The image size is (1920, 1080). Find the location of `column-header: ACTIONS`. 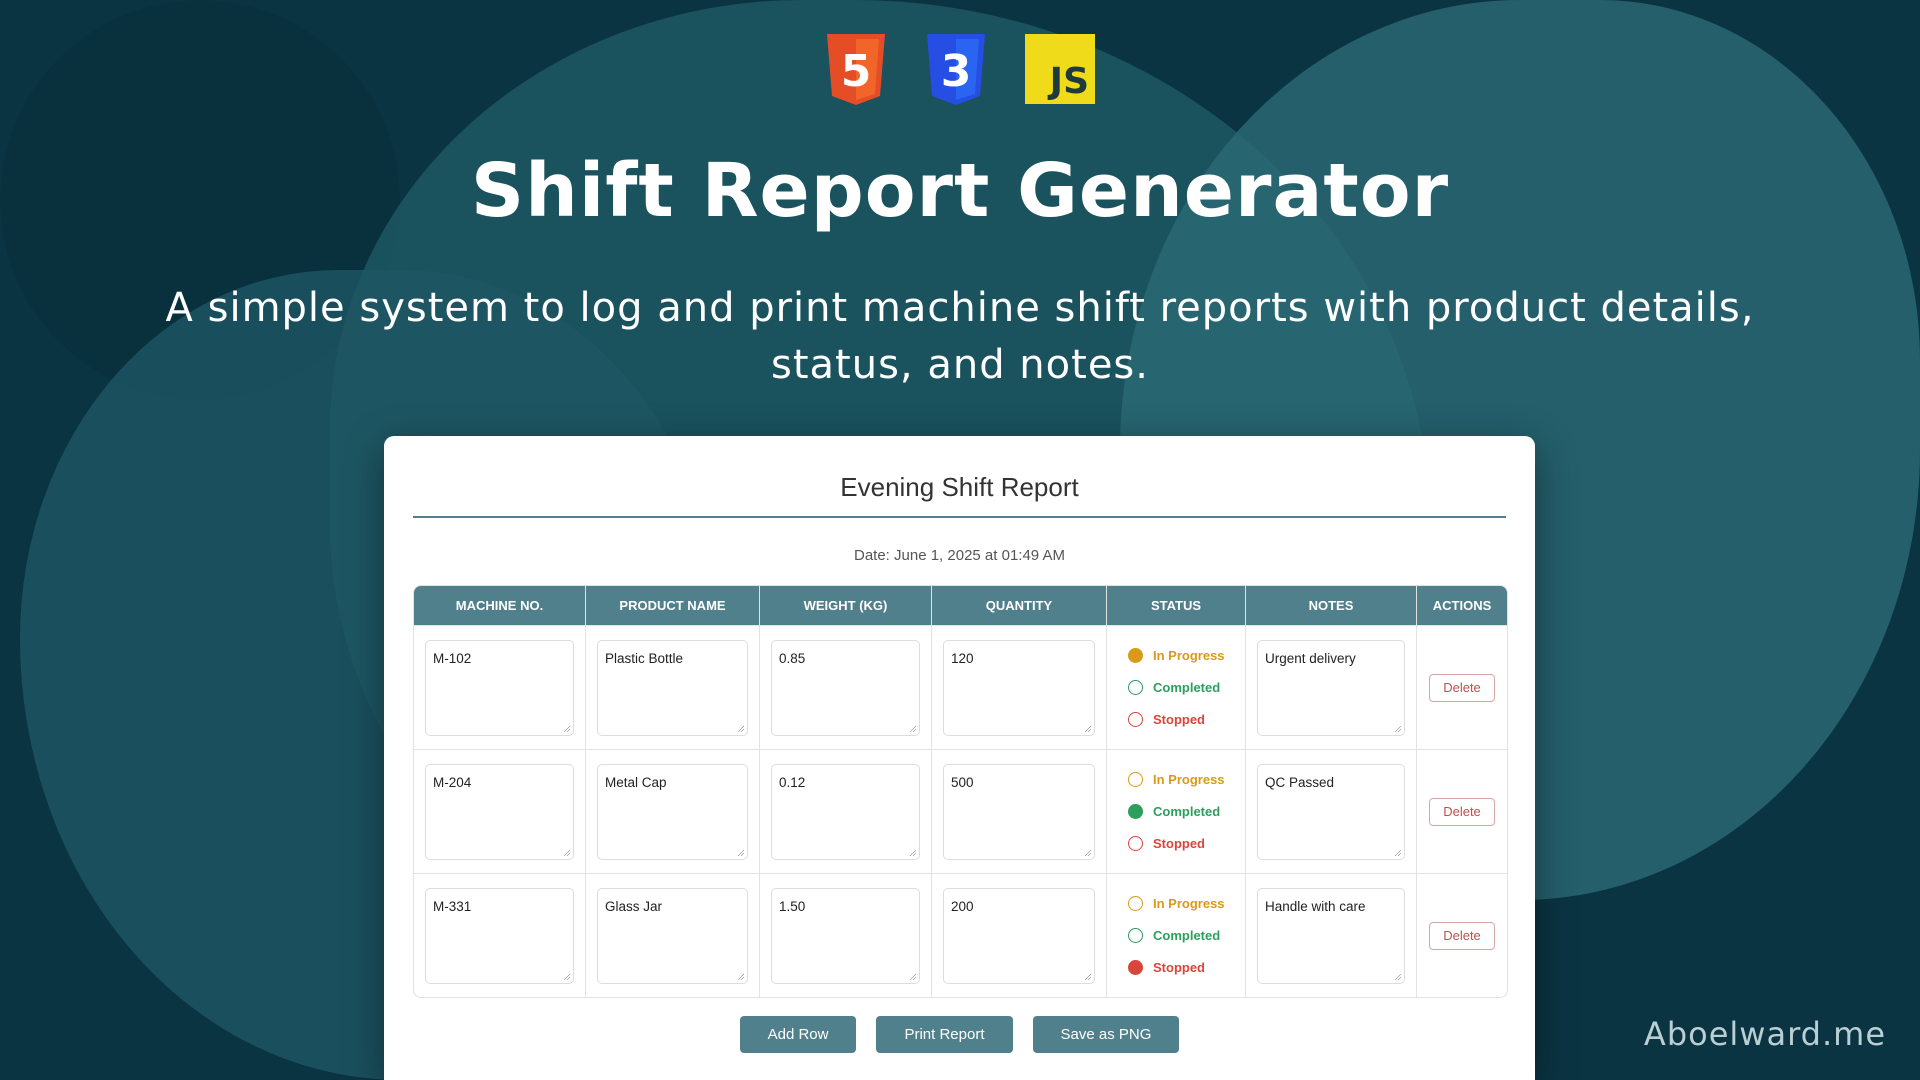

column-header: ACTIONS is located at coordinates (1462, 605).